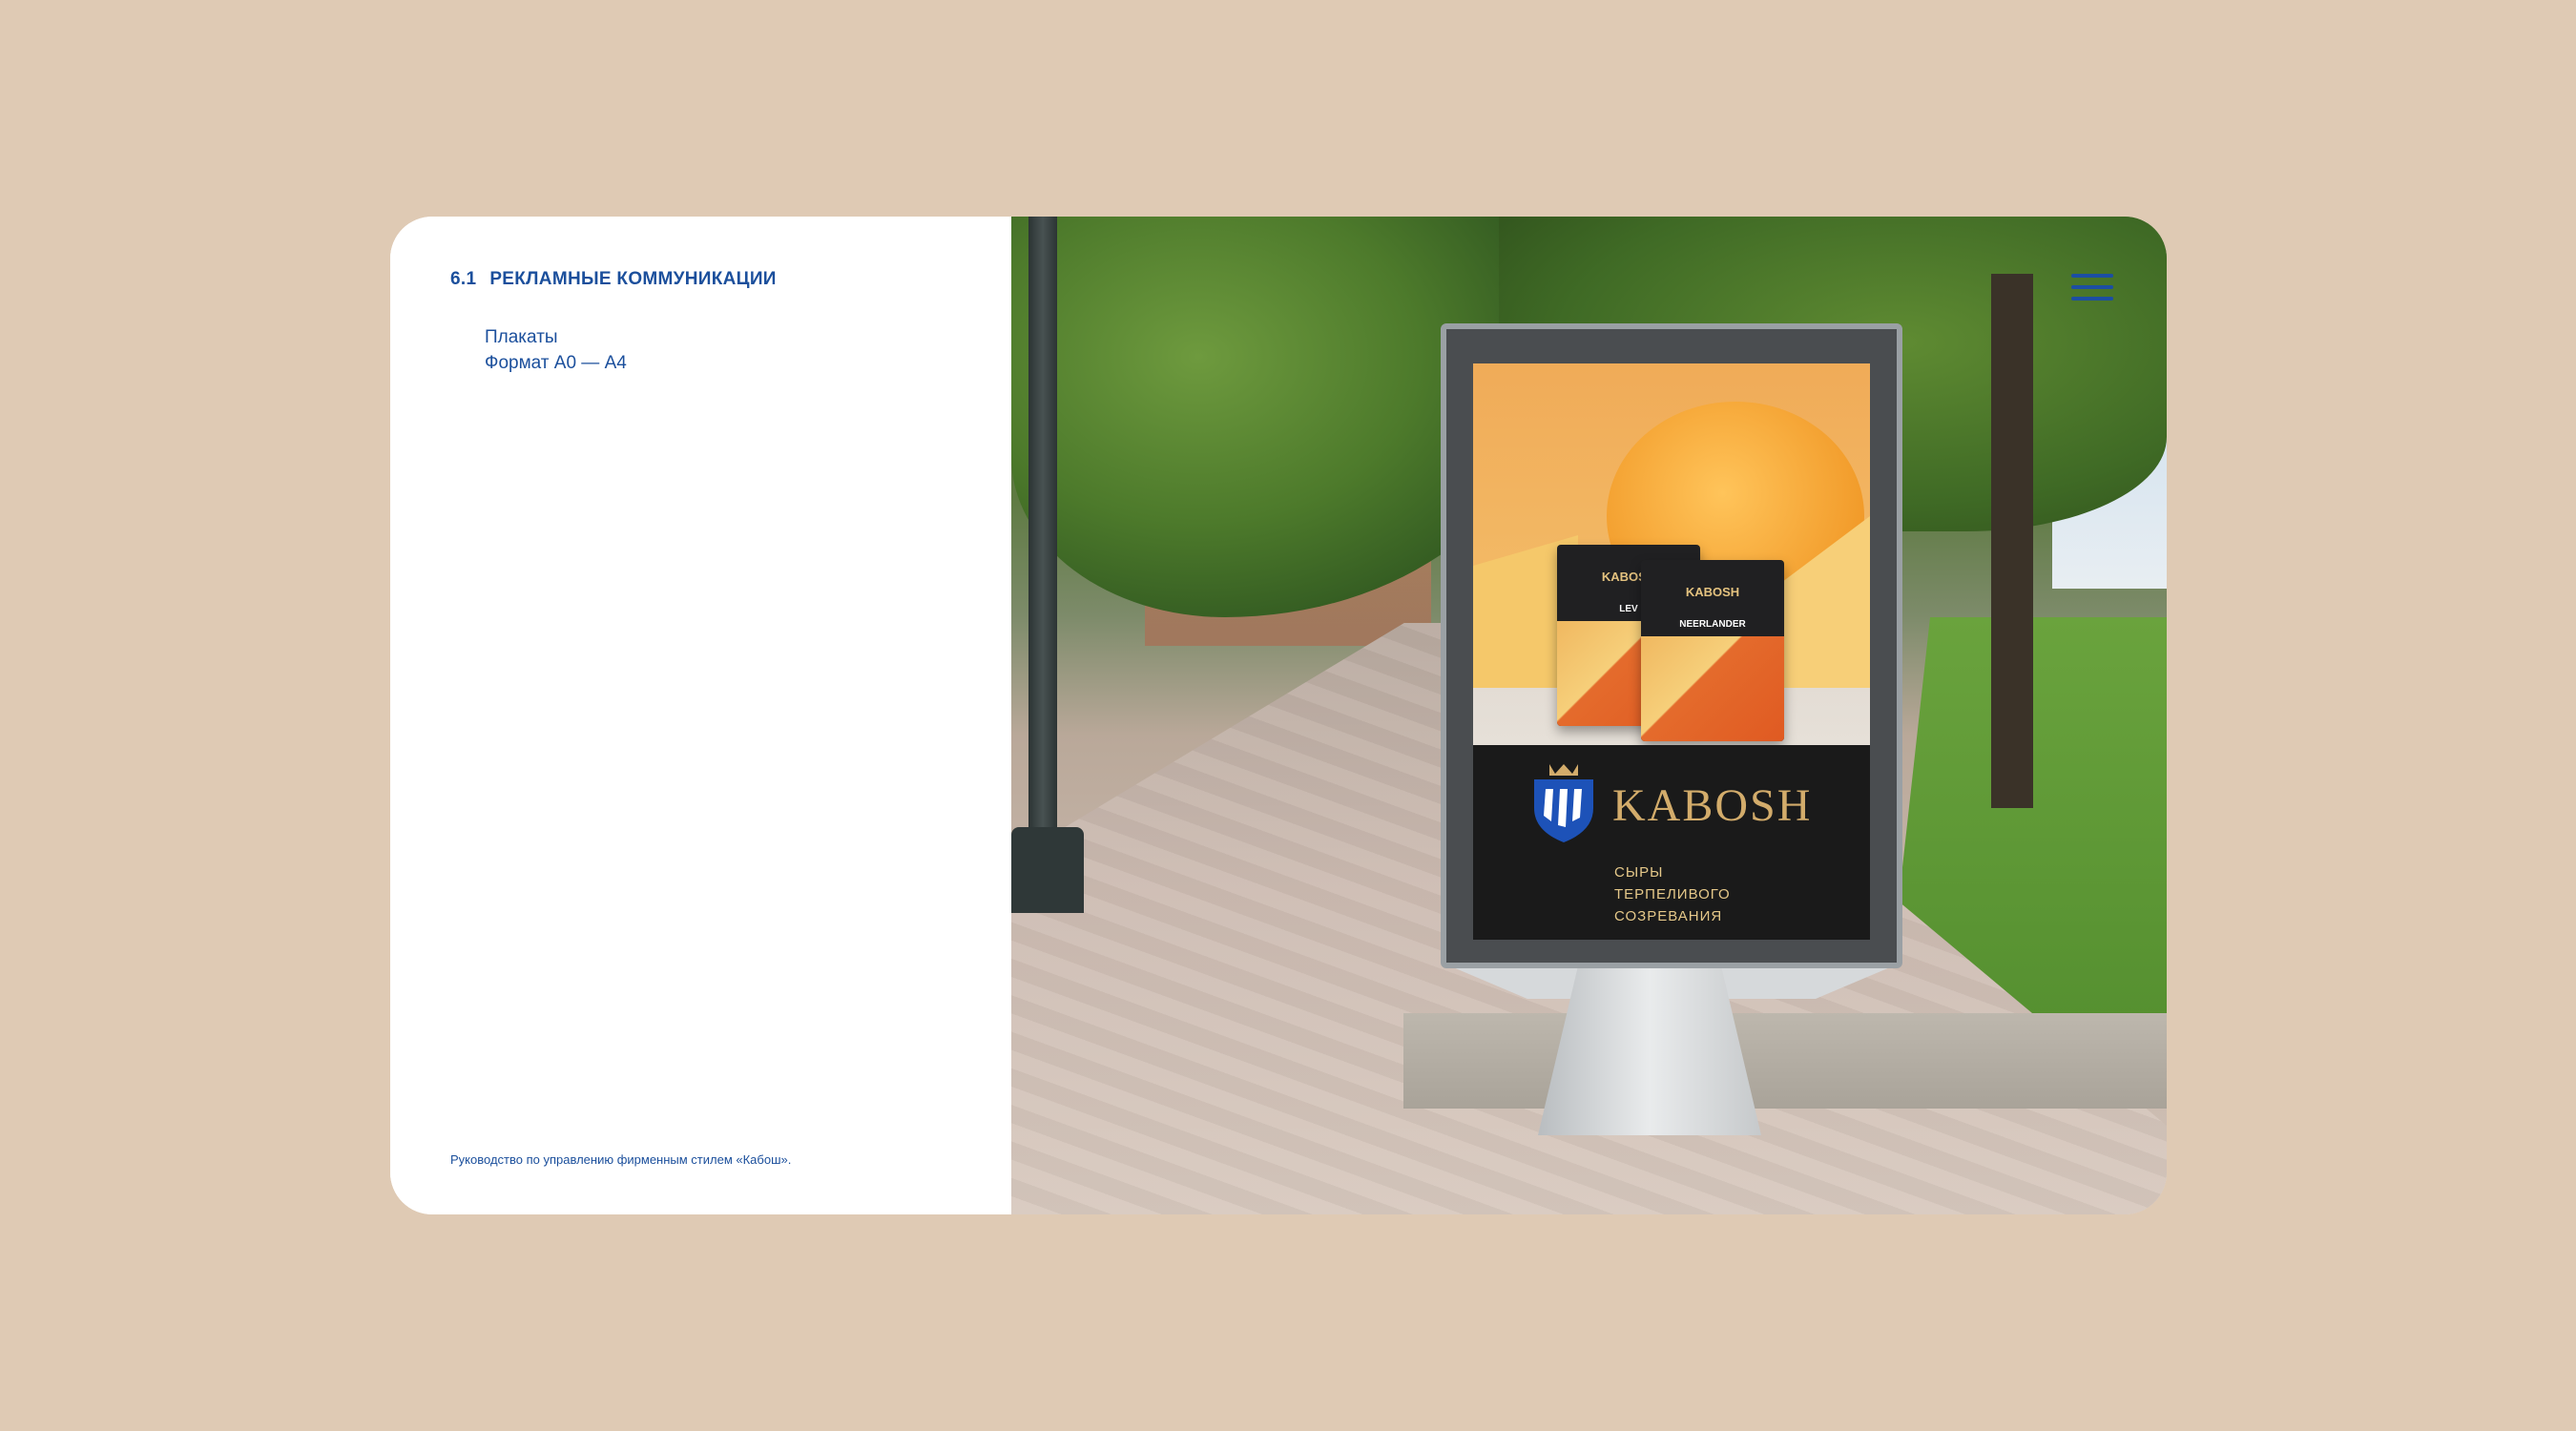 The width and height of the screenshot is (2576, 1431). Describe the element at coordinates (1668, 916) in the screenshot. I see `tagline-line: СОЗРЕВАНИЯ` at that location.